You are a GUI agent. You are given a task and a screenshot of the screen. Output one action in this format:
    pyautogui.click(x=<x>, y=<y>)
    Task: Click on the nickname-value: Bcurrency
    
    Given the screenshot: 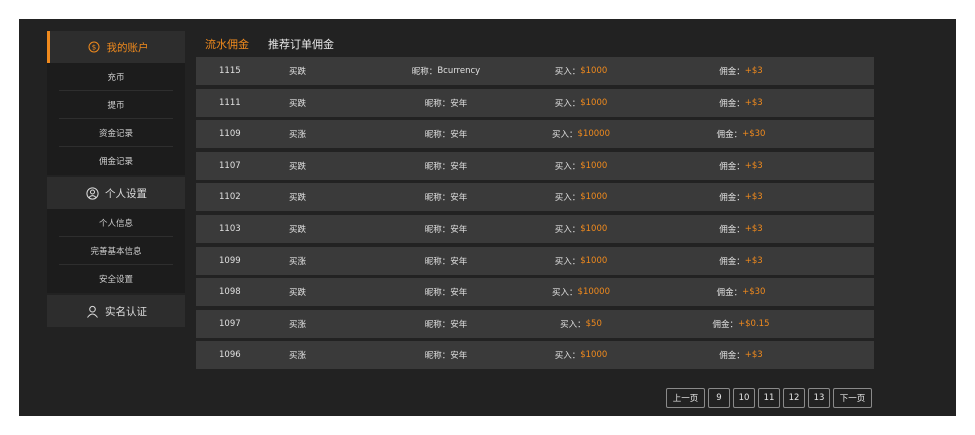 What is the action you would take?
    pyautogui.click(x=459, y=71)
    